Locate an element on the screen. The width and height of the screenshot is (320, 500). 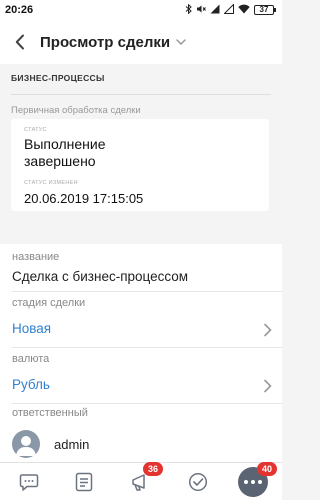
field-label: название is located at coordinates (36, 257).